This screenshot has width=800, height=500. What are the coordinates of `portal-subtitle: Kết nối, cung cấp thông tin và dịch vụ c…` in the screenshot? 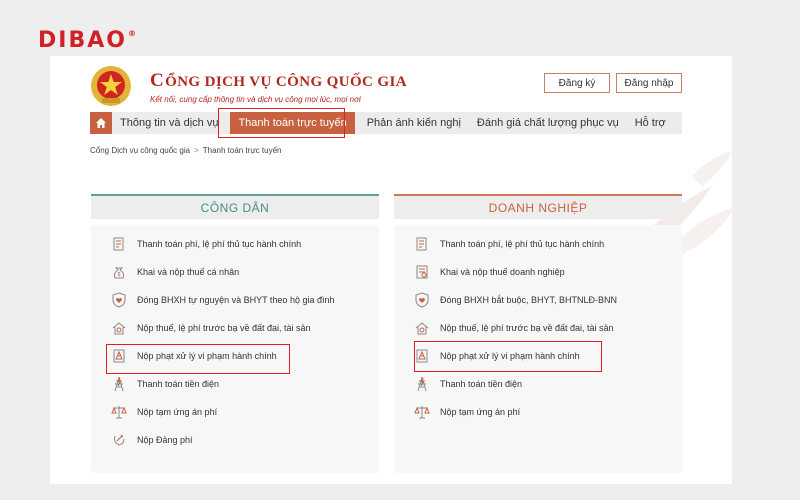 It's located at (255, 99).